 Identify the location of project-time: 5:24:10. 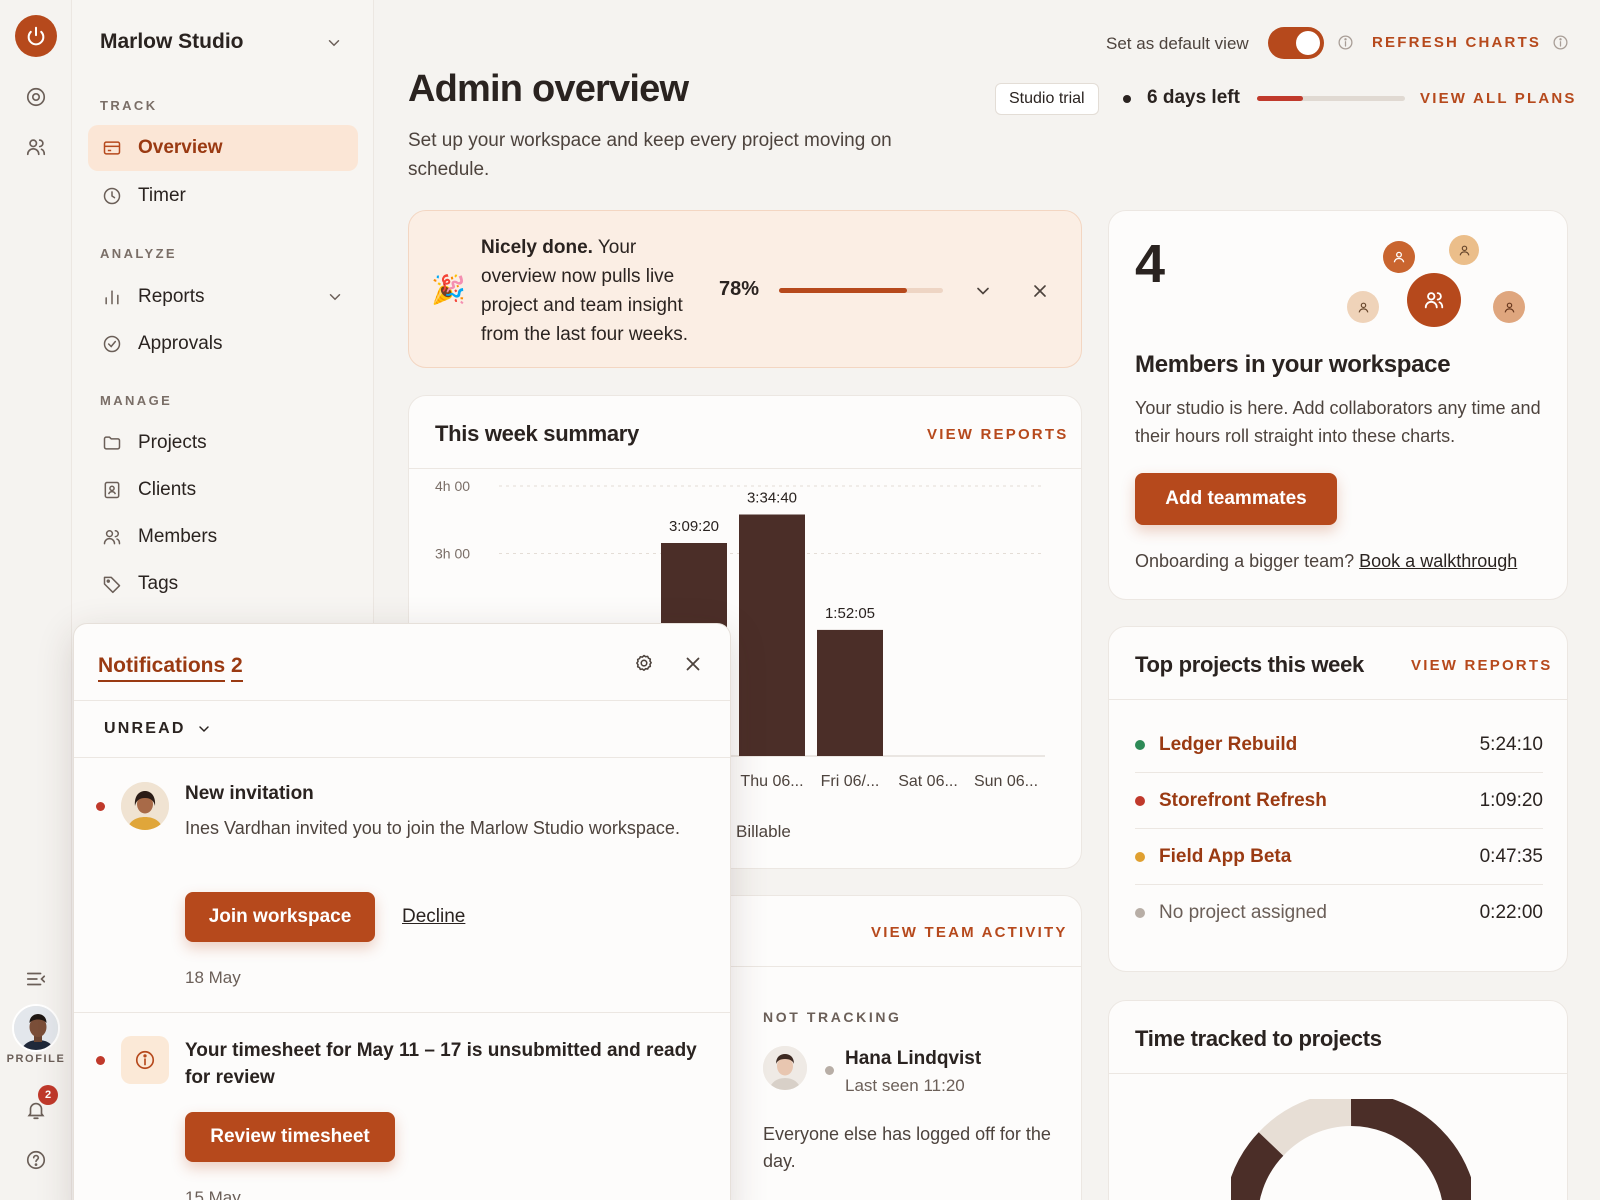
(1511, 744).